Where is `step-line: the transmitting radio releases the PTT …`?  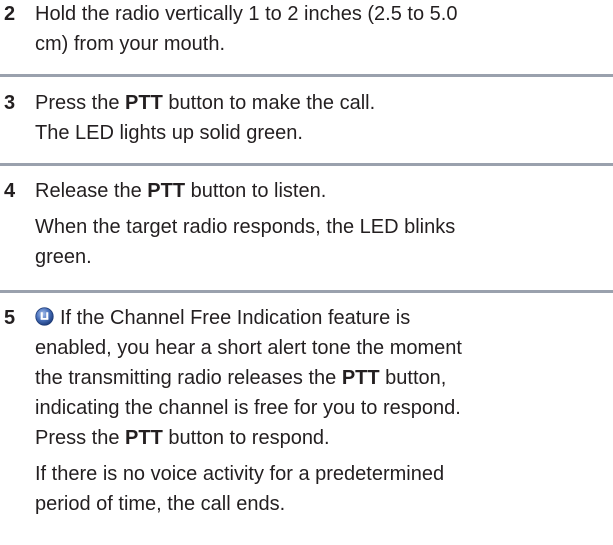
step-line: the transmitting radio releases the PTT … is located at coordinates (241, 378).